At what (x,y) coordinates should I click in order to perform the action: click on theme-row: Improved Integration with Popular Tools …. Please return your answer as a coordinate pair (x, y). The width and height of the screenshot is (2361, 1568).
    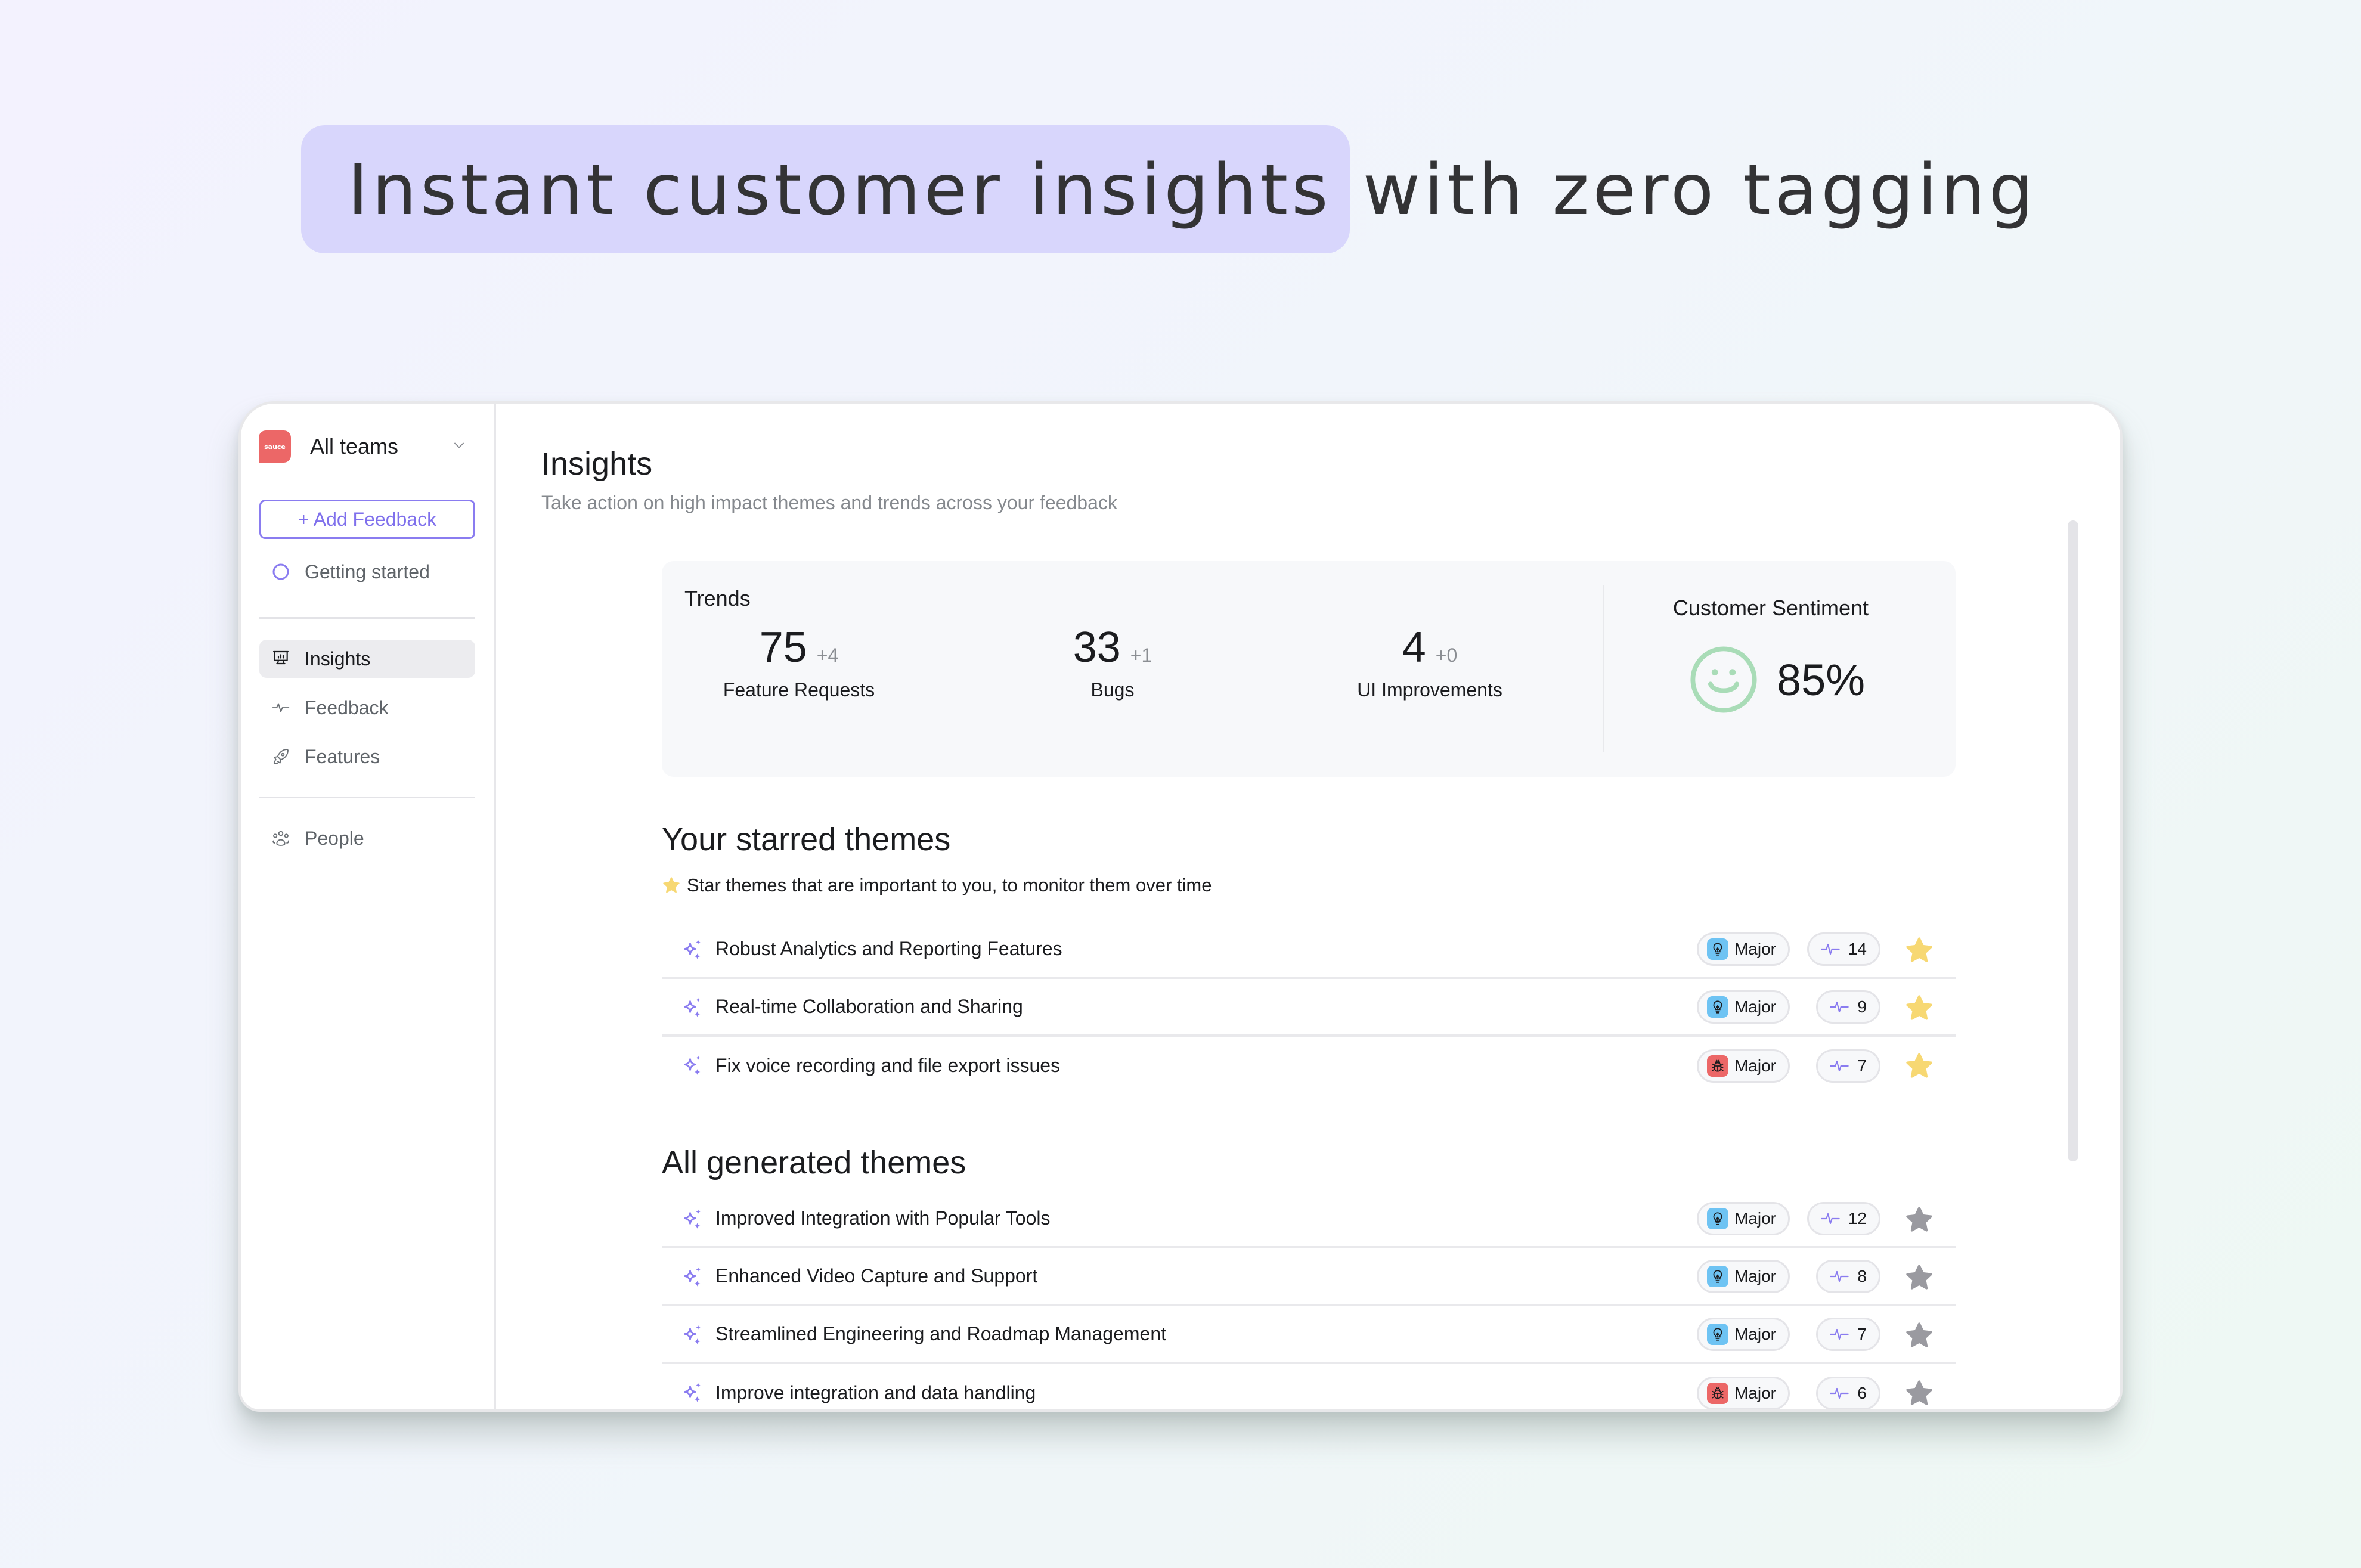
    Looking at the image, I should click on (1309, 1219).